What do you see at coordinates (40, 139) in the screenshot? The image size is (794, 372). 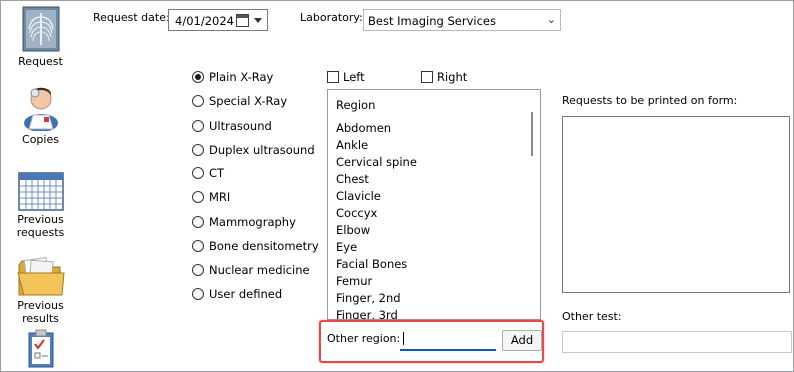 I see `sidebar-item-label: Copies` at bounding box center [40, 139].